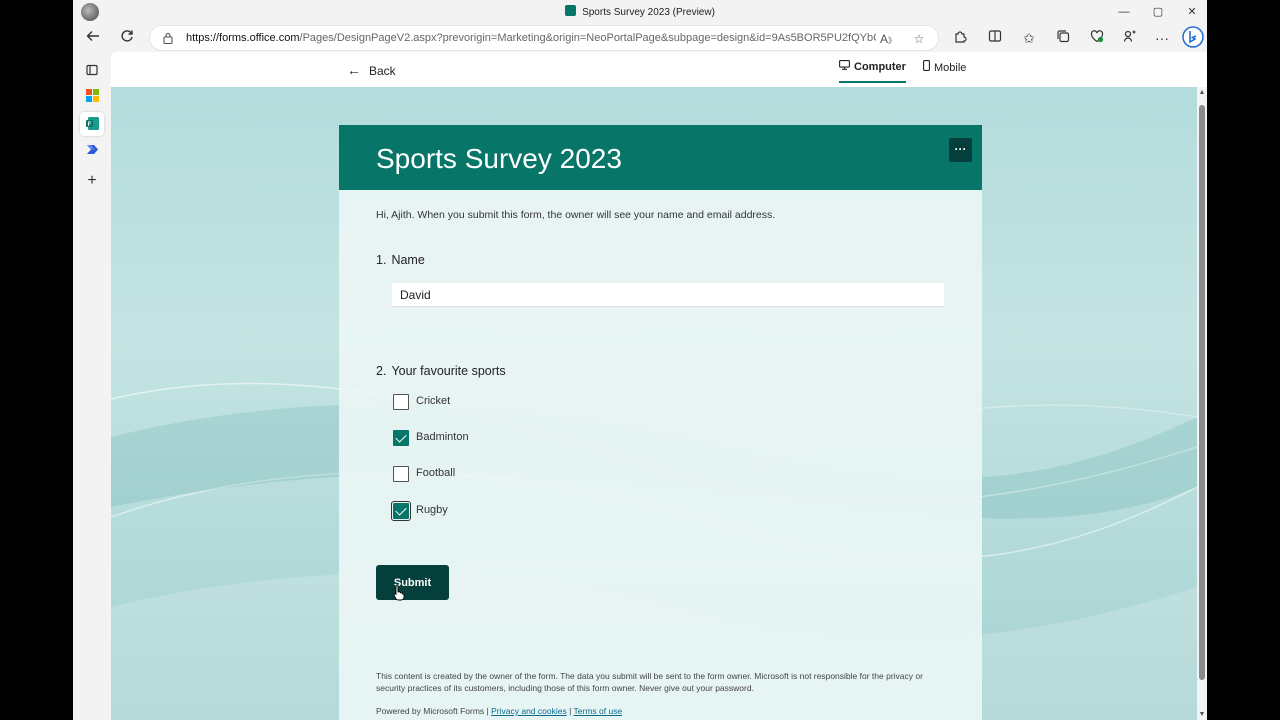 The height and width of the screenshot is (720, 1280). Describe the element at coordinates (888, 39) in the screenshot. I see `read-aloud-icon: A》` at that location.